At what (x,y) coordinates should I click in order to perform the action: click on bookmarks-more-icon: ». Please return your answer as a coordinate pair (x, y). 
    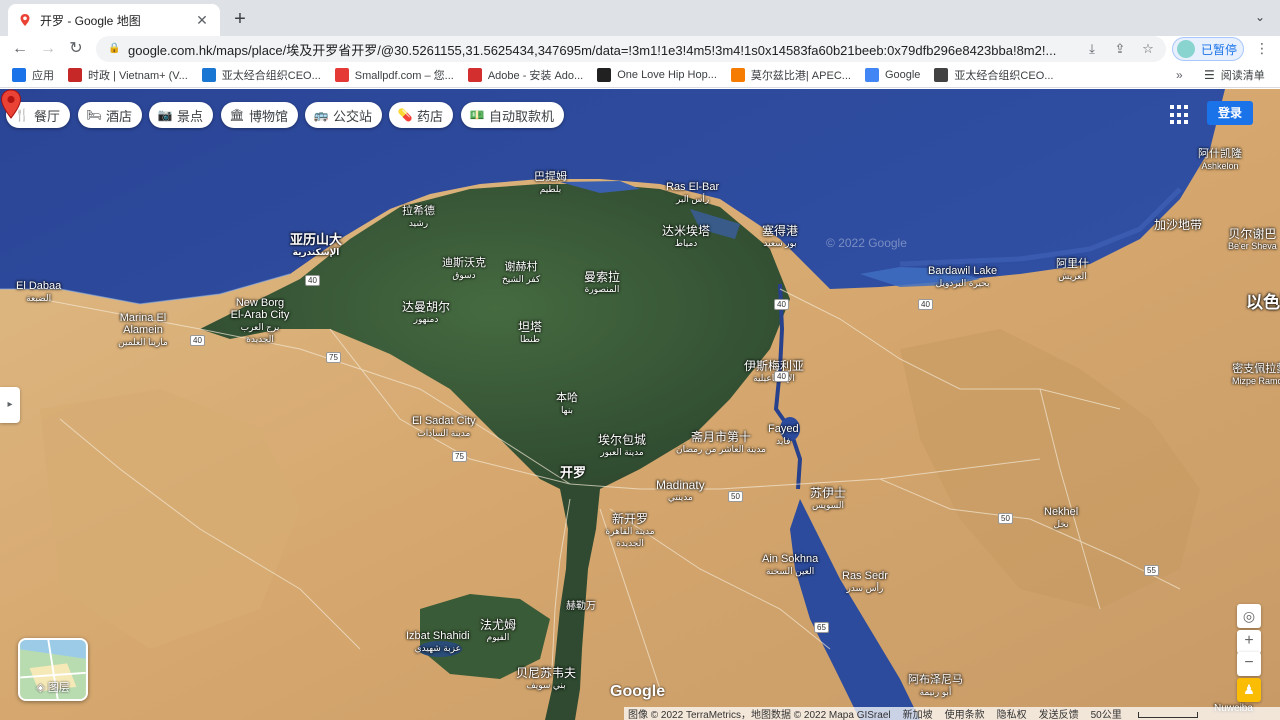
    Looking at the image, I should click on (1179, 75).